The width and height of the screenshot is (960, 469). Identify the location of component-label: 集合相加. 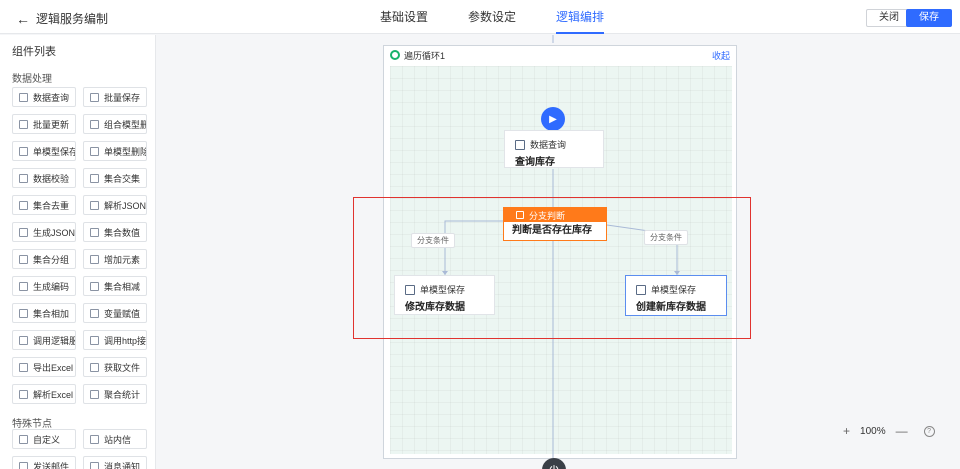
(51, 313).